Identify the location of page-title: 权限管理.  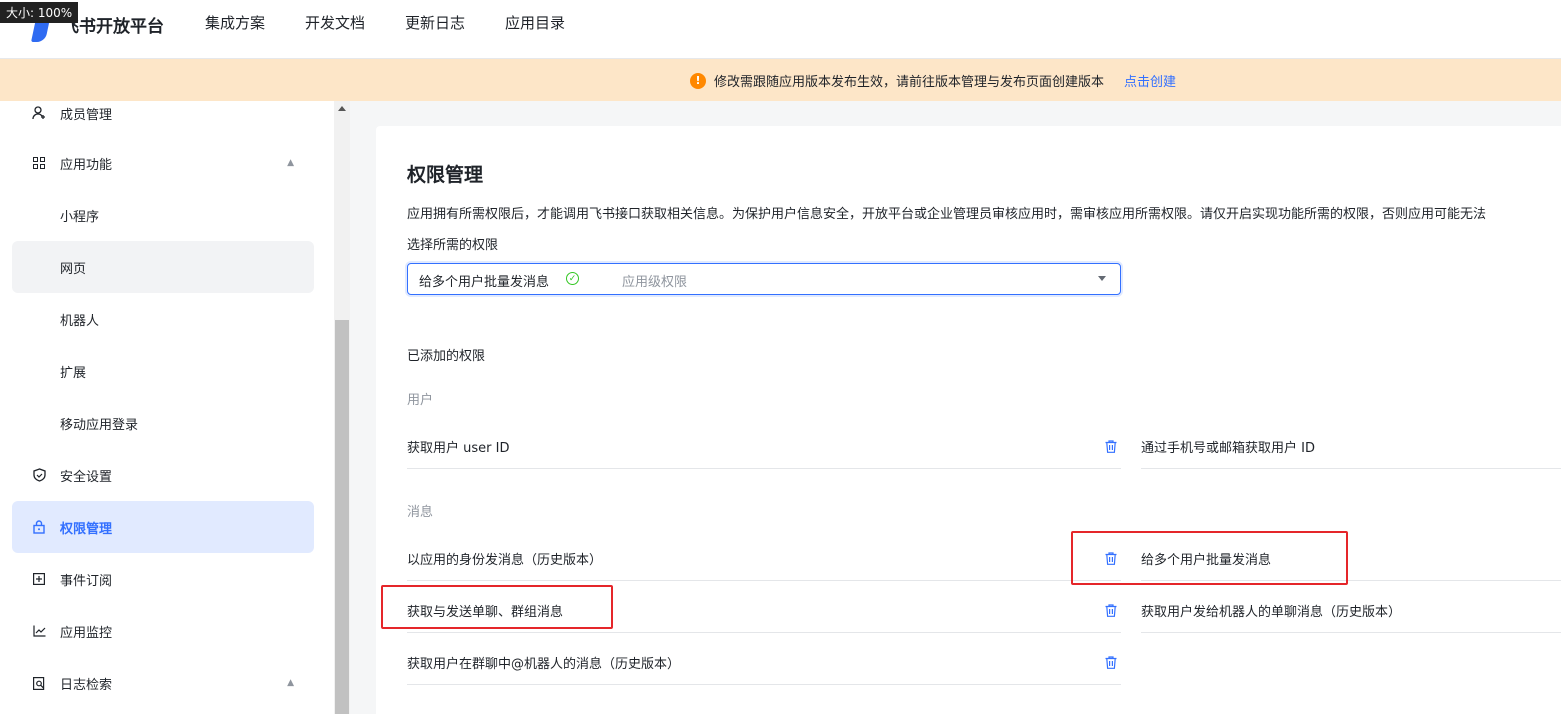
(445, 175).